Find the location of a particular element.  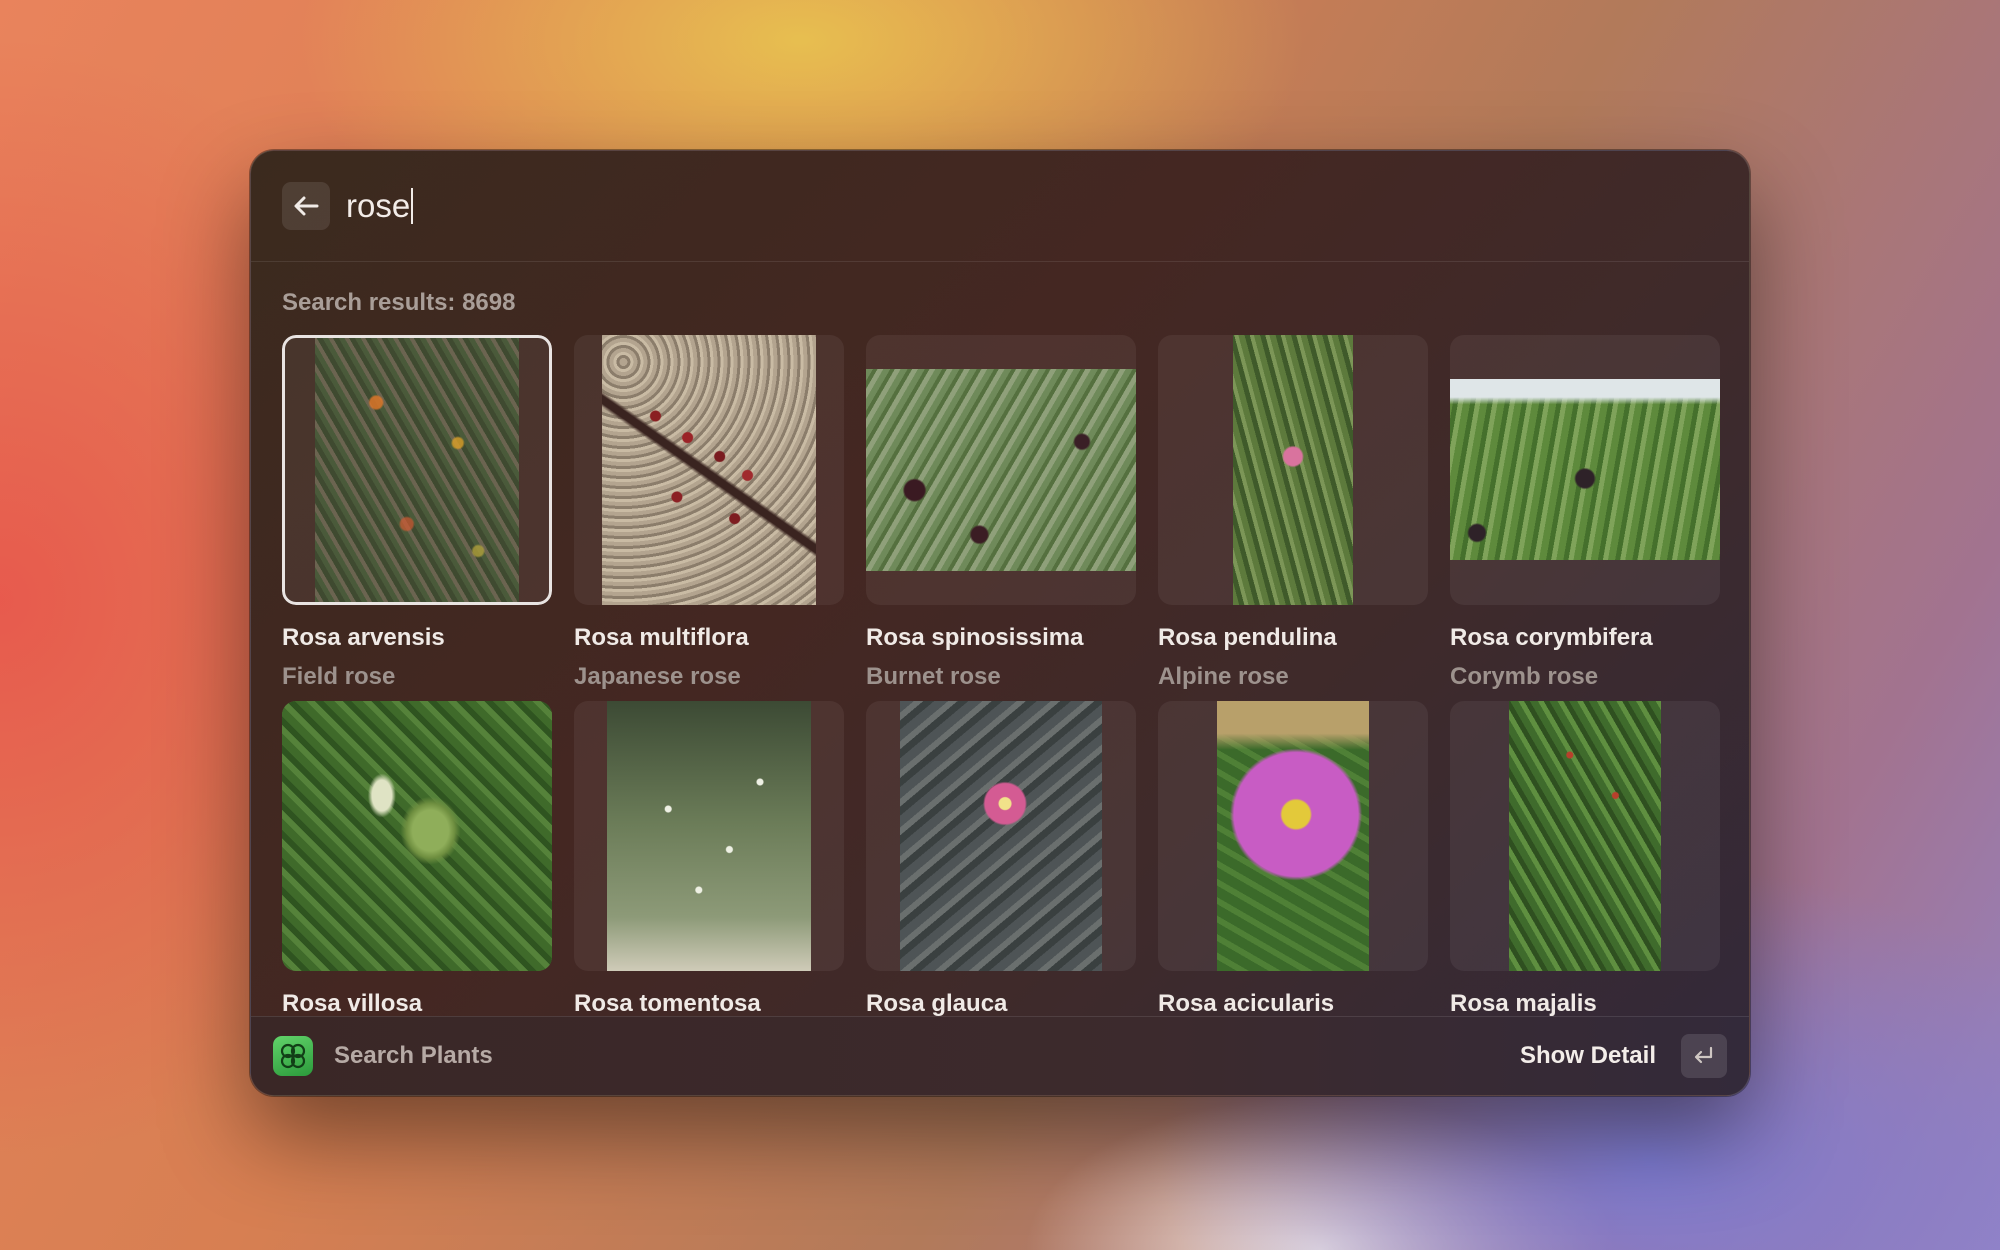

arrow-left-icon is located at coordinates (306, 206).